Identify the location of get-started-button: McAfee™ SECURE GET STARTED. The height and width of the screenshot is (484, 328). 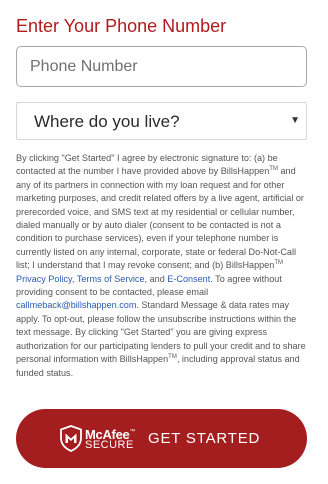
(161, 438).